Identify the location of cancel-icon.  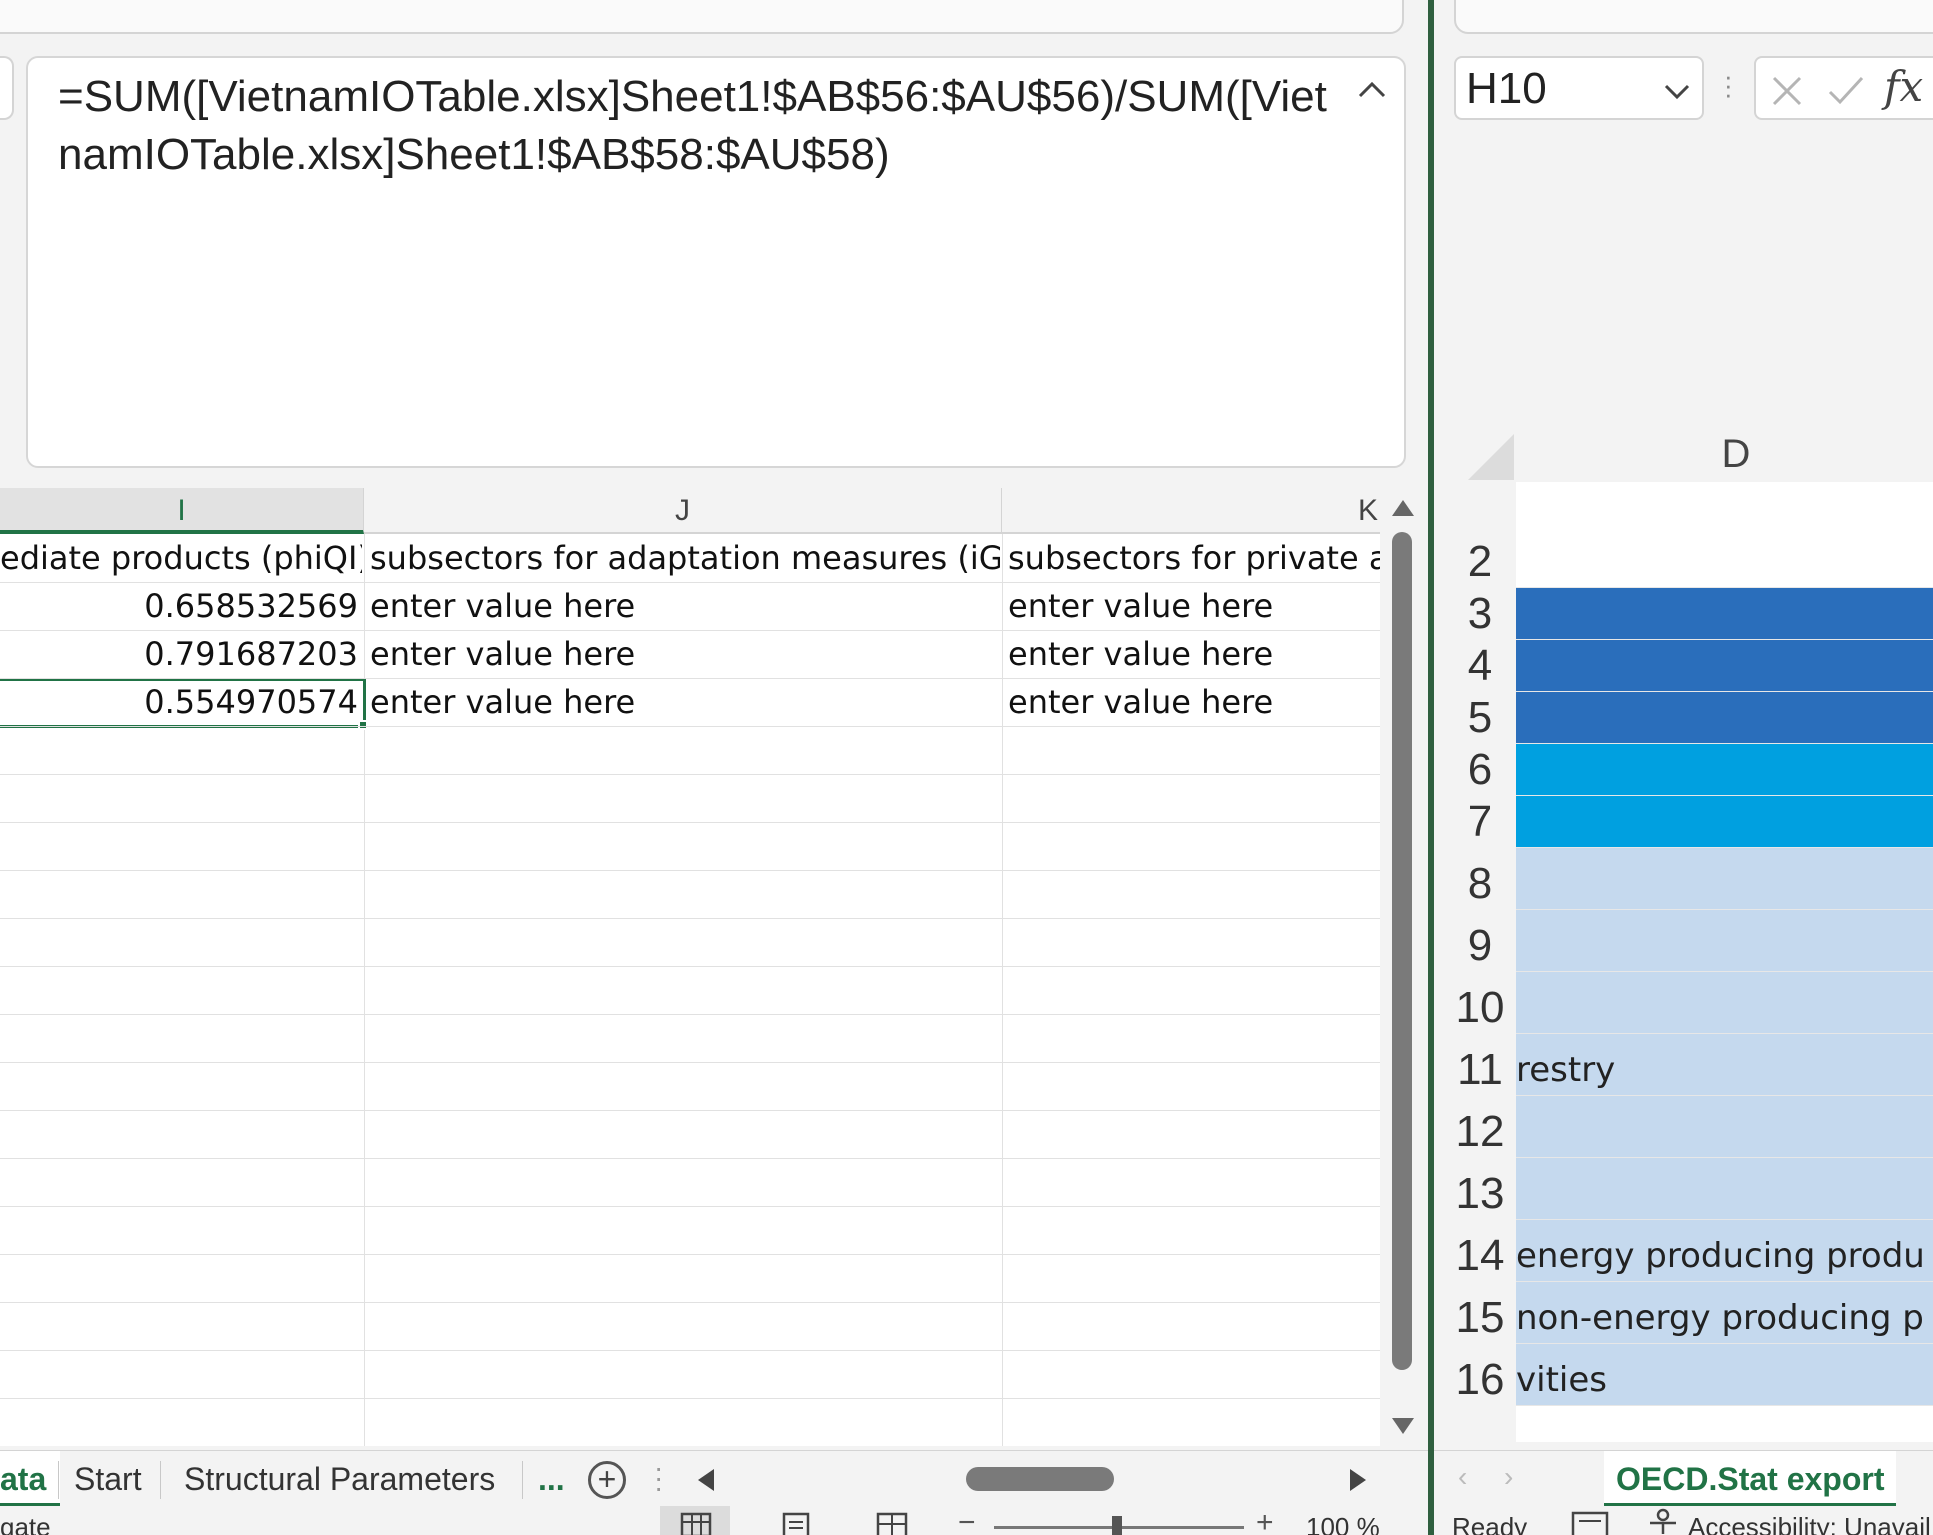
(1787, 91).